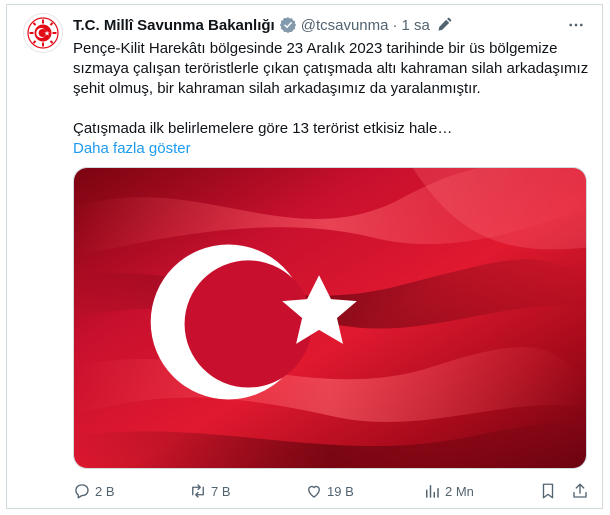  I want to click on retweet-icon, so click(198, 491).